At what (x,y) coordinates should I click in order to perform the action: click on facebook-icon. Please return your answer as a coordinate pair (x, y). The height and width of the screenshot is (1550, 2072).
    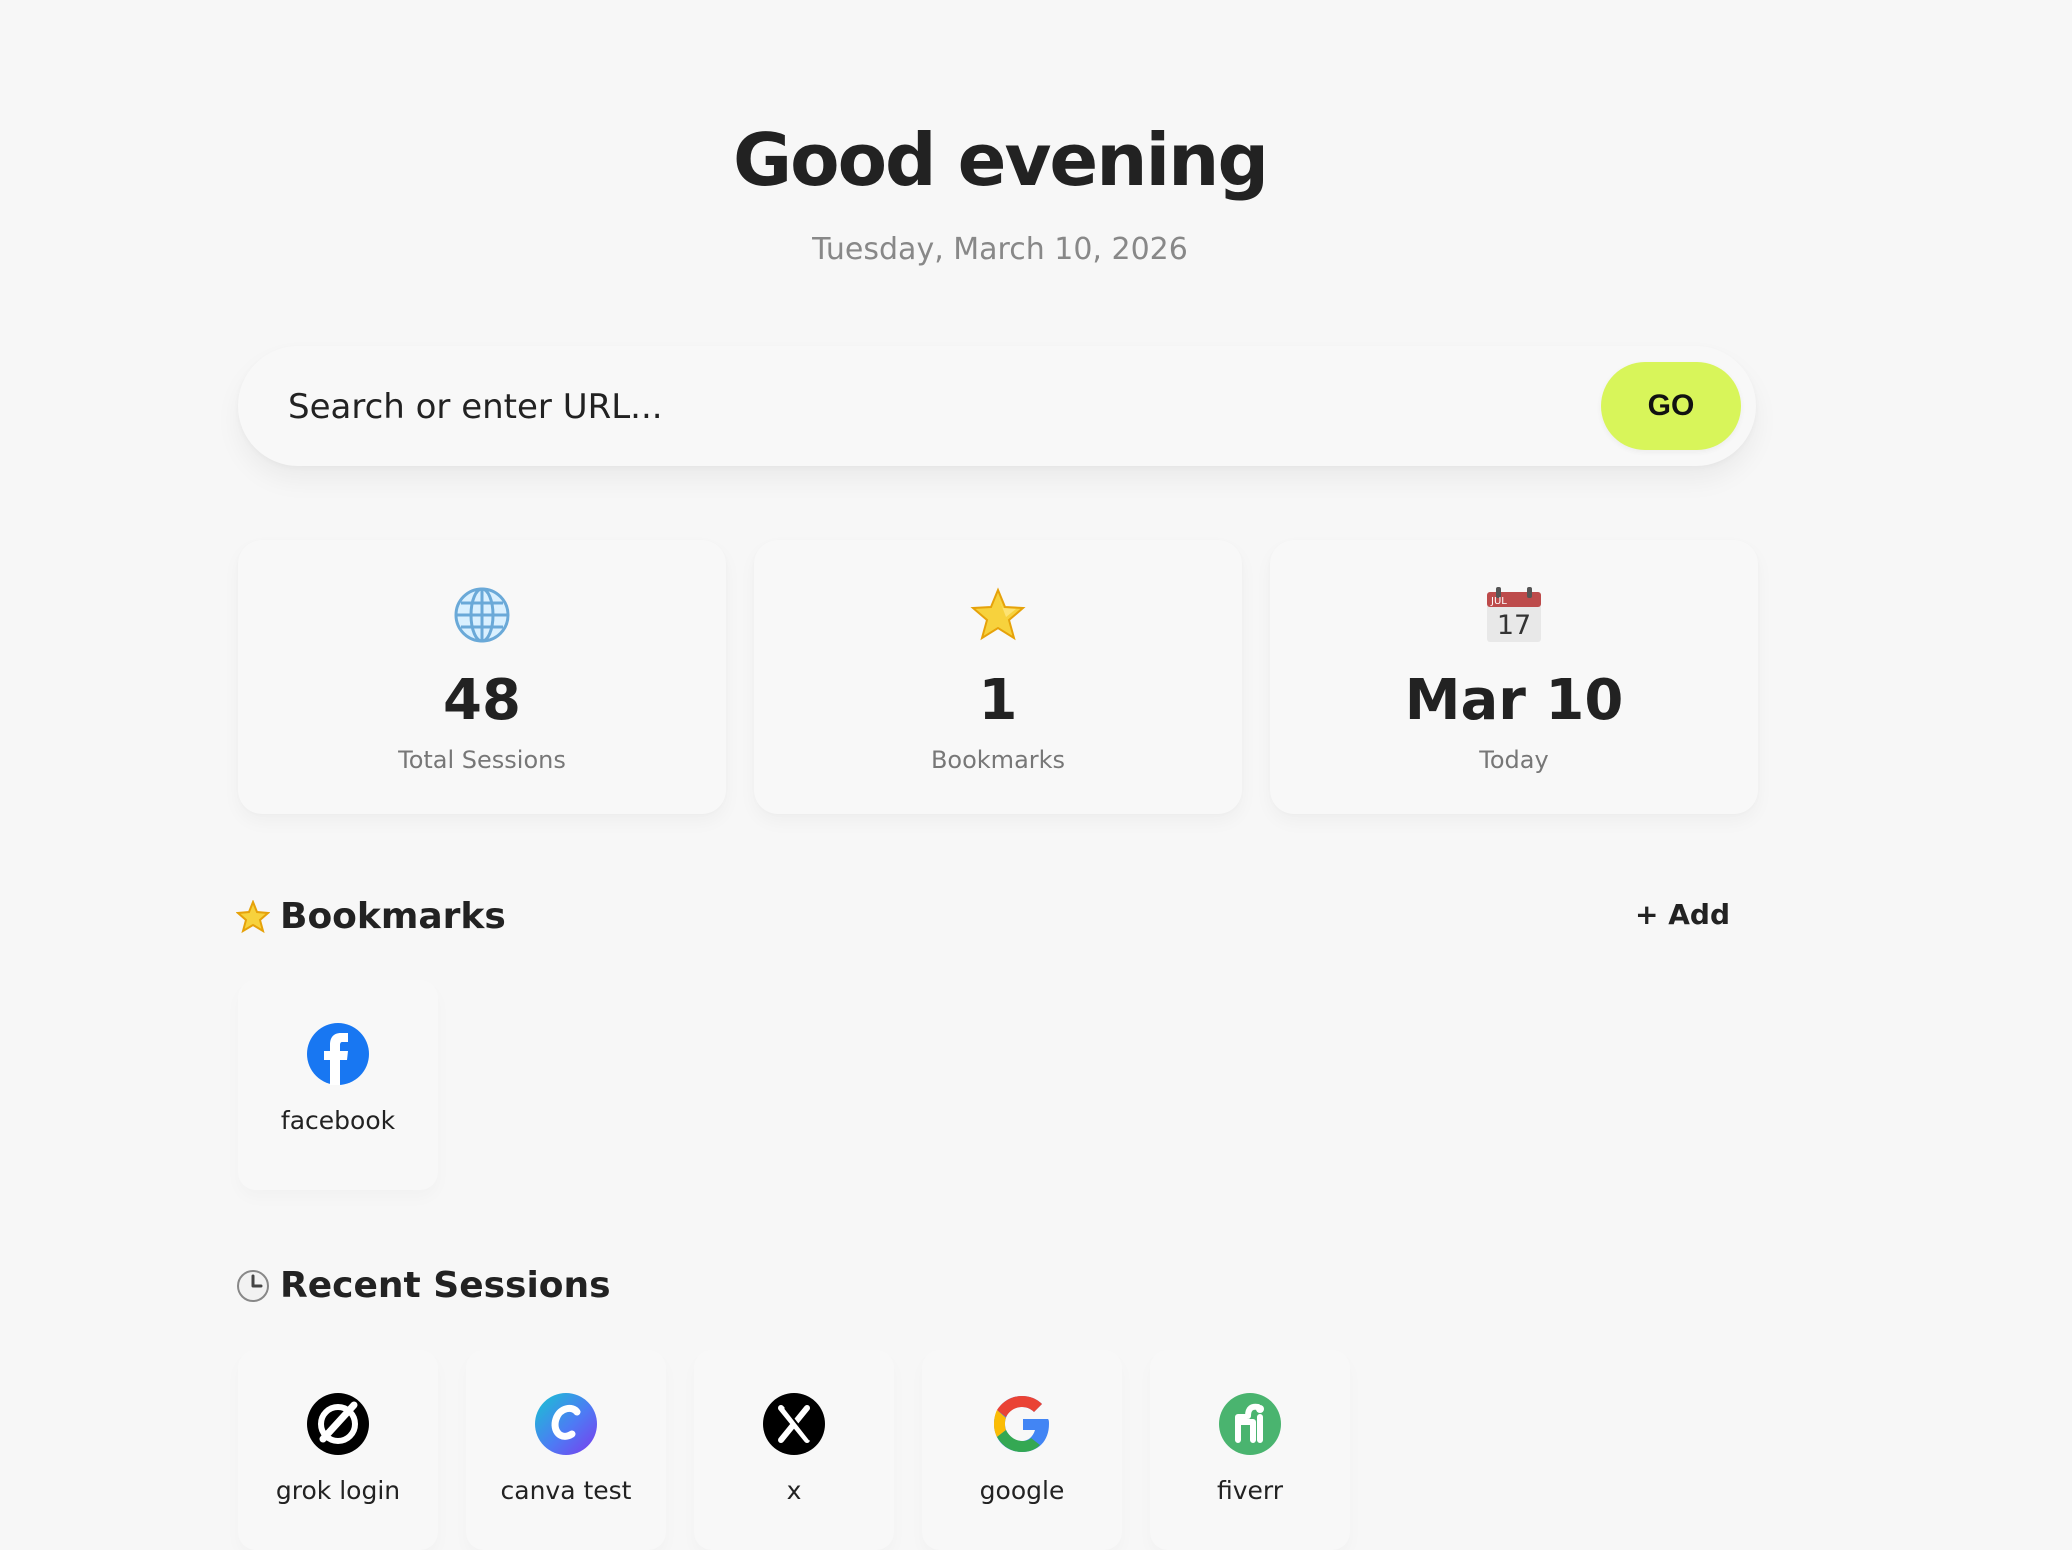
    Looking at the image, I should click on (338, 1054).